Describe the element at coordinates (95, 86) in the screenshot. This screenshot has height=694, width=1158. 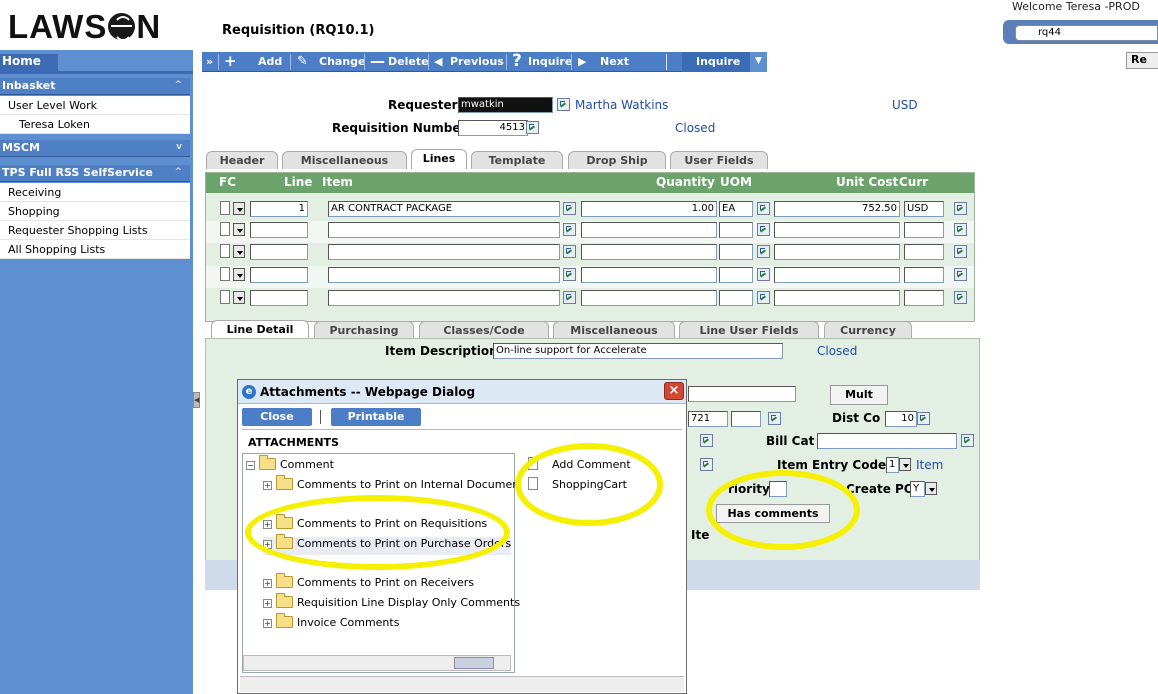
I see `nav-section-inbasket: Inbasket ^` at that location.